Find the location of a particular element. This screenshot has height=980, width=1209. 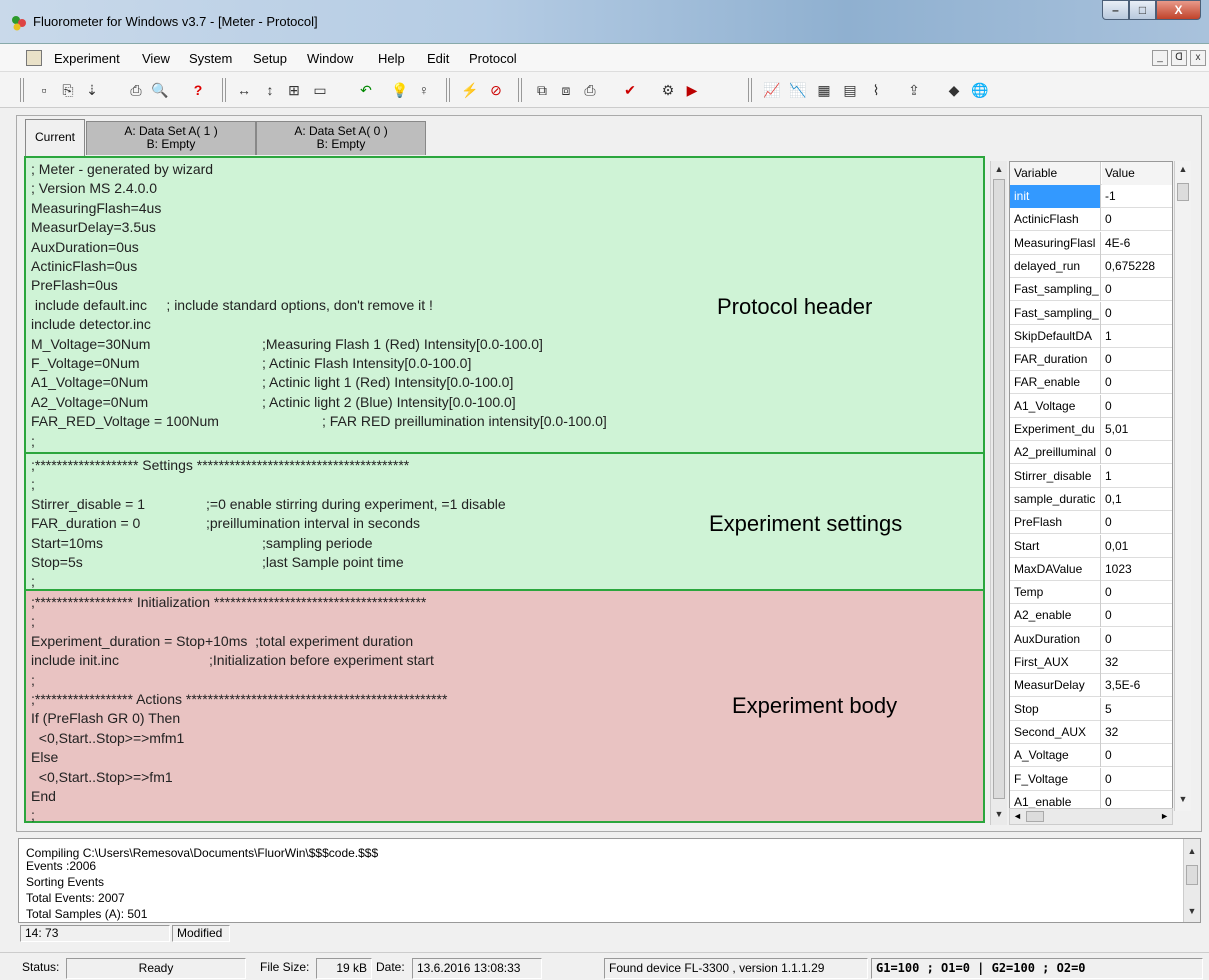

tab-data-set-0: A: Data Set A( 0 ) B: Empty is located at coordinates (341, 138).